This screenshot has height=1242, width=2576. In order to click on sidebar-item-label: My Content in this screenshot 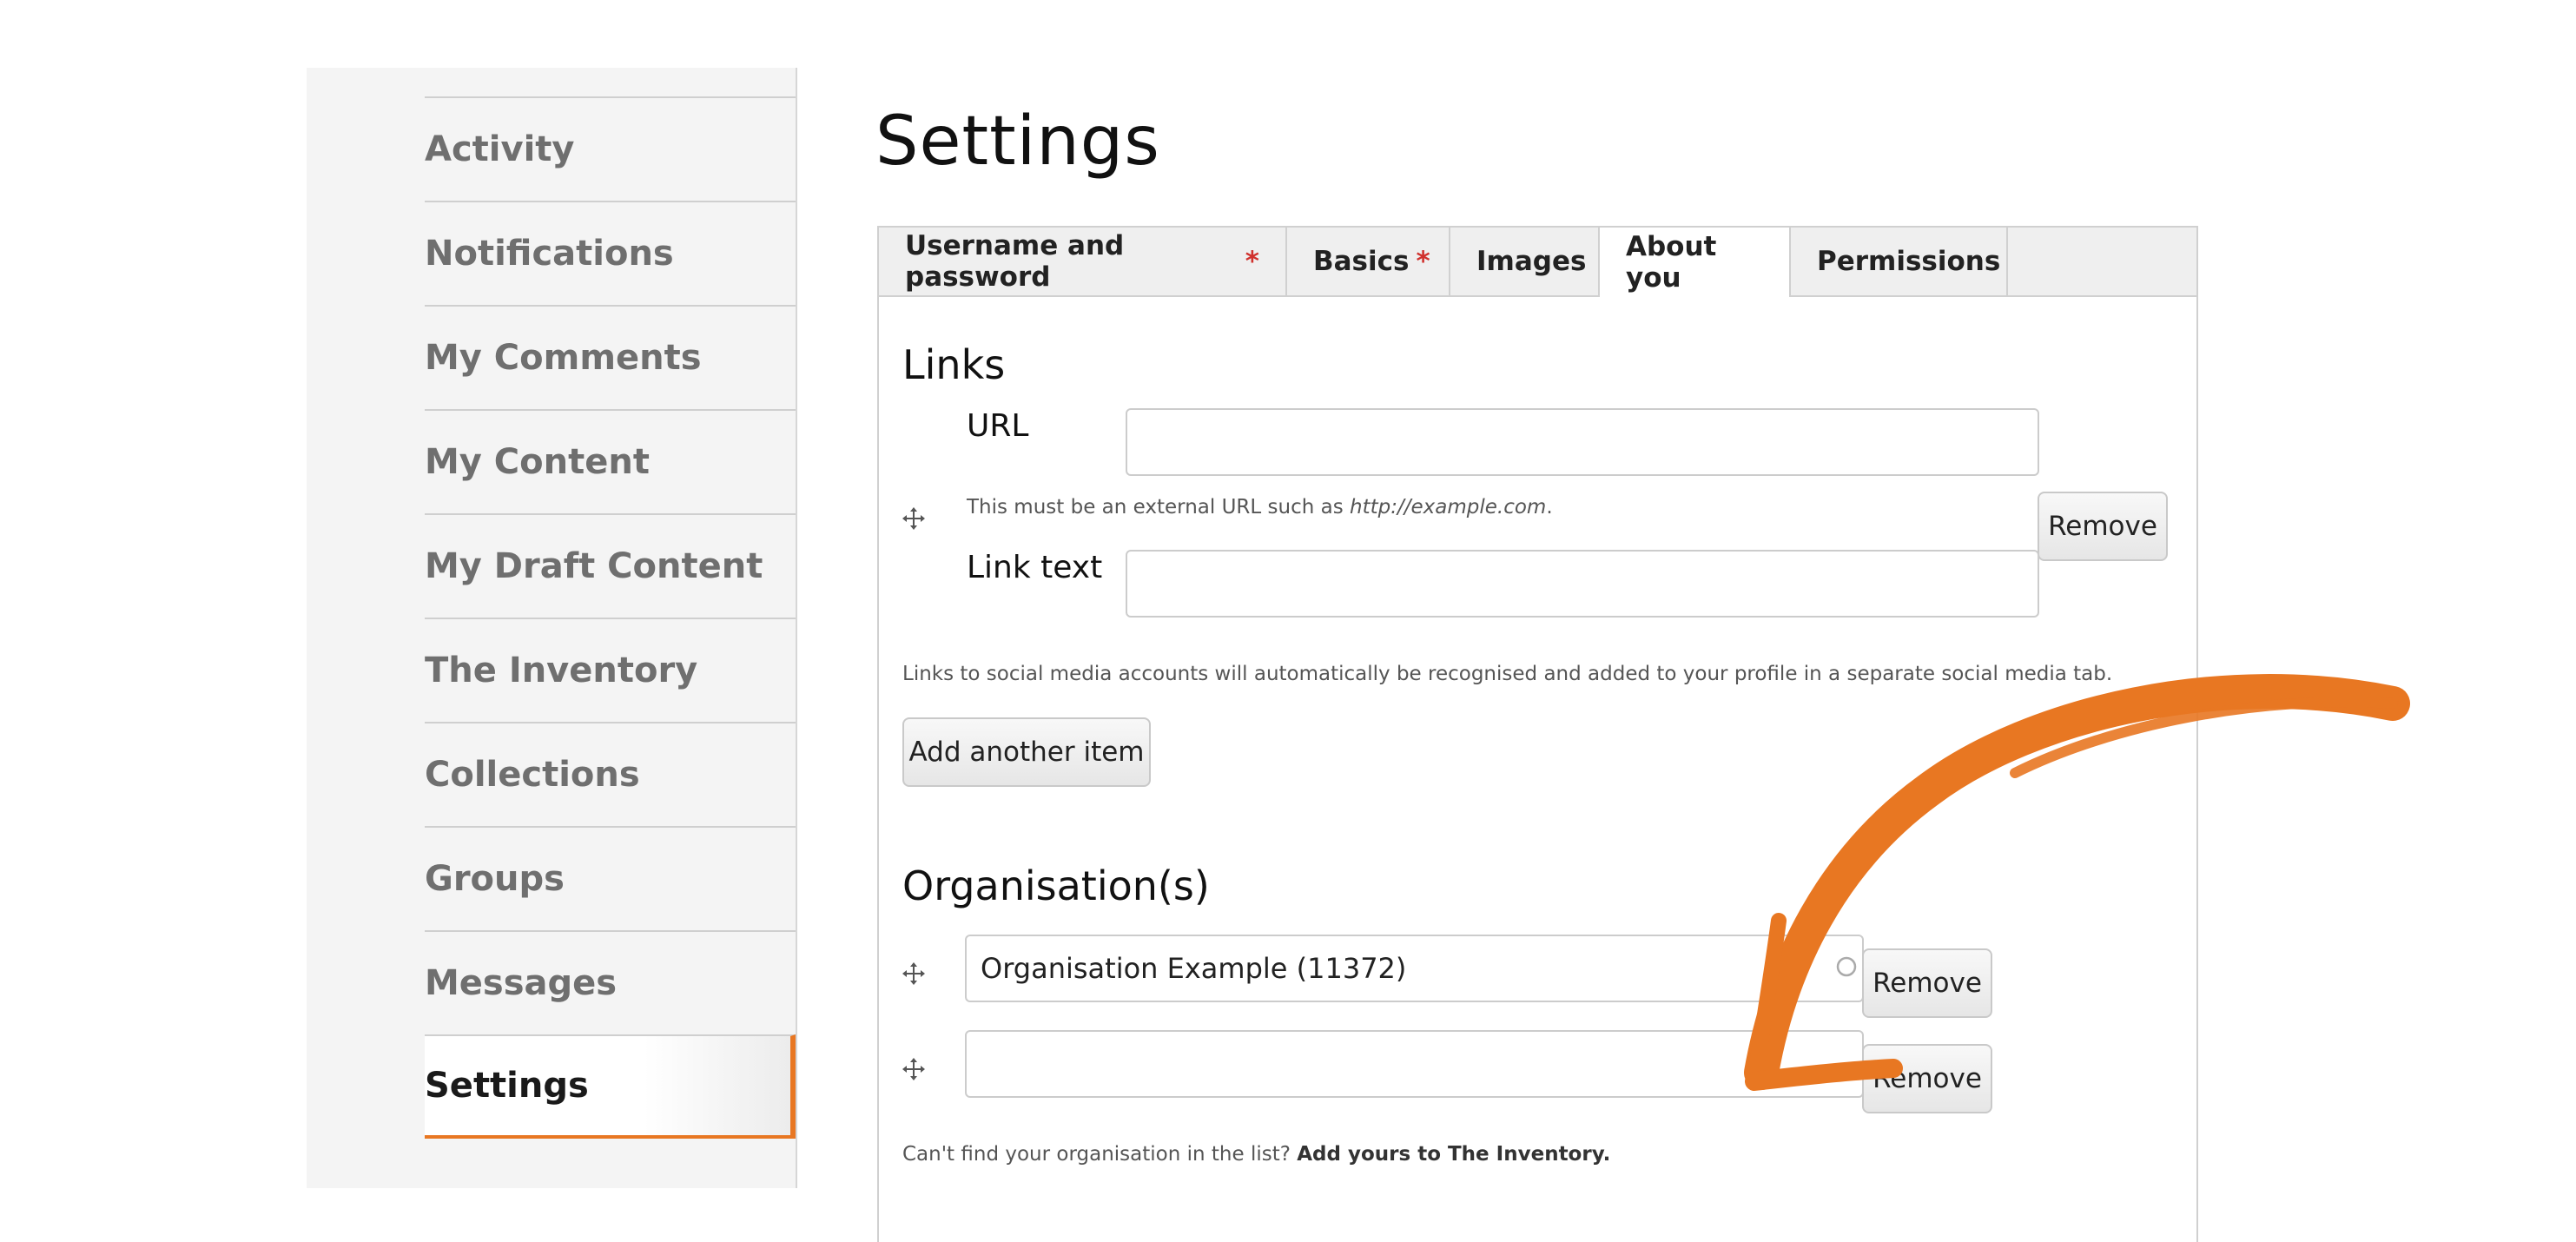, I will do `click(537, 462)`.